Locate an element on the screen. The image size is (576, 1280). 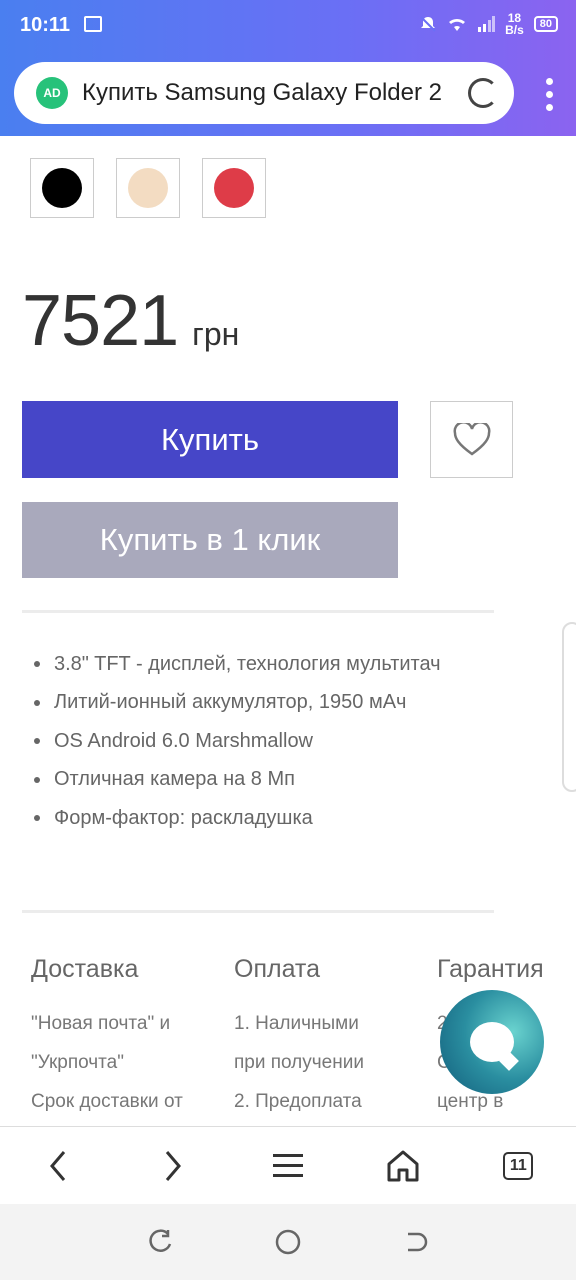
menu-button is located at coordinates (288, 1166).